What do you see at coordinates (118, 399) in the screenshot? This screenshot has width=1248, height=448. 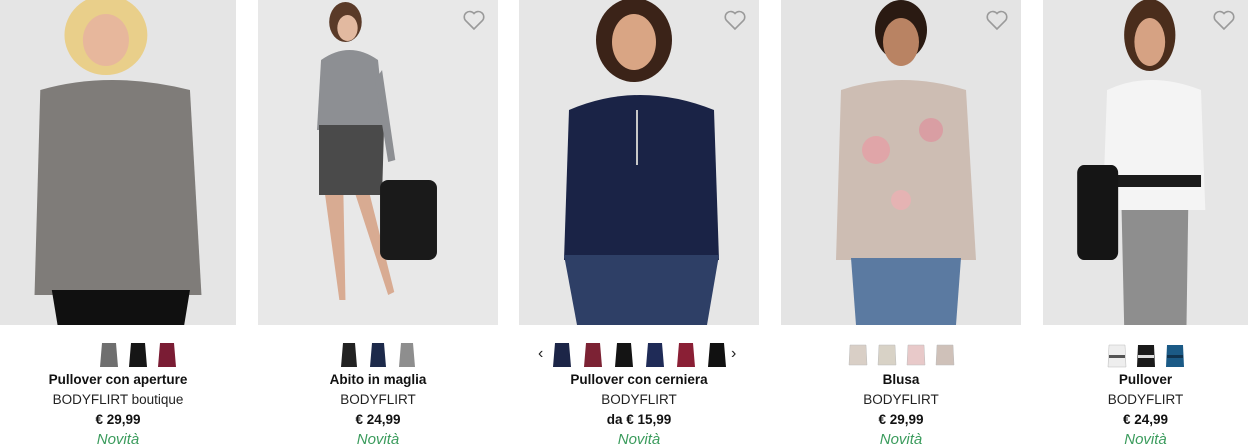 I see `product-brand: BODYFLIRT boutique` at bounding box center [118, 399].